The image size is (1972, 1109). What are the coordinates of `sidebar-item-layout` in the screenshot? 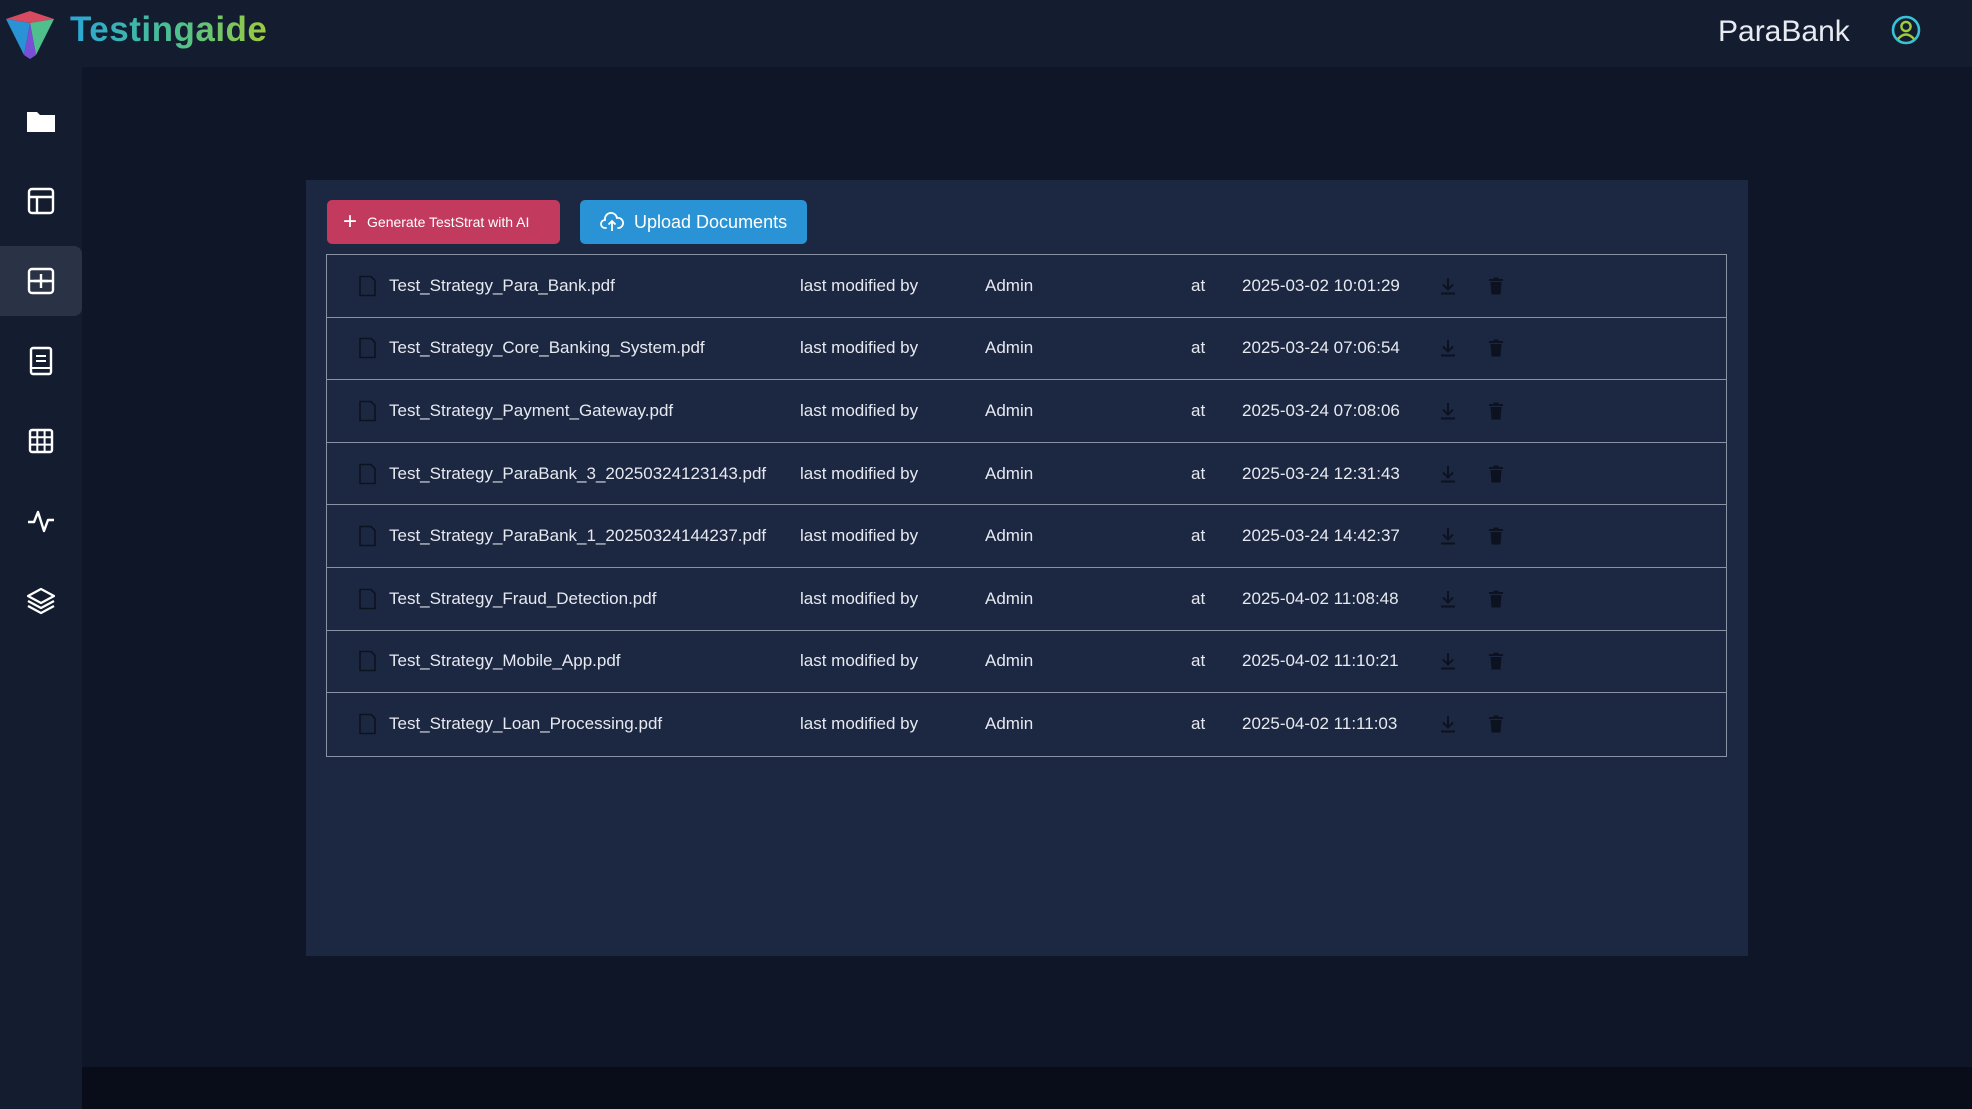 It's located at (41, 201).